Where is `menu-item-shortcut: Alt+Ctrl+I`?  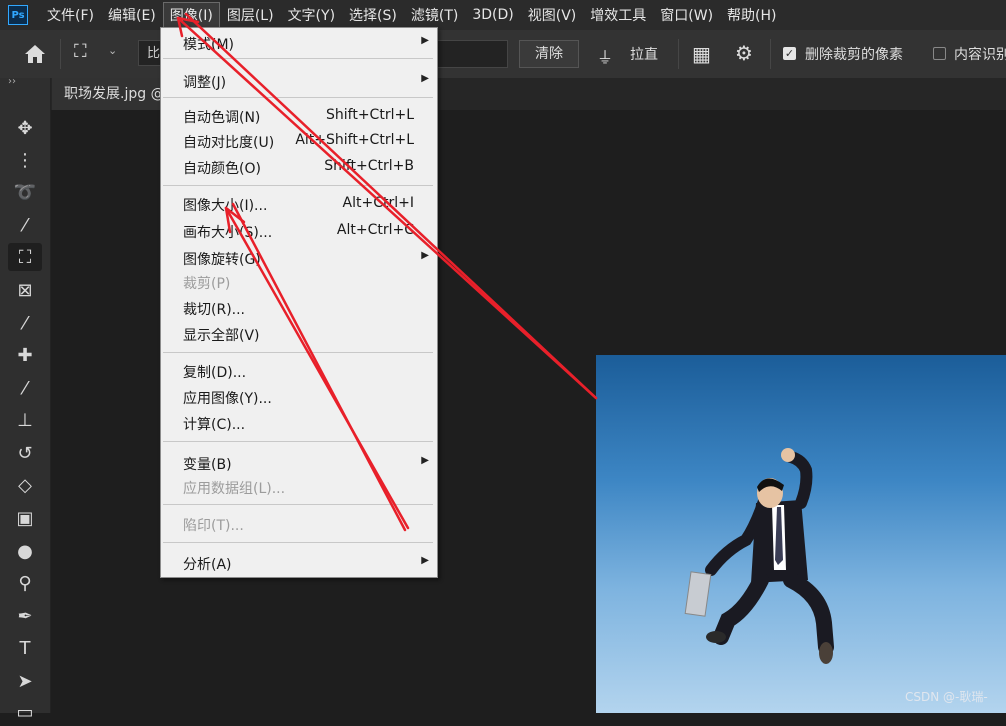 menu-item-shortcut: Alt+Ctrl+I is located at coordinates (378, 203).